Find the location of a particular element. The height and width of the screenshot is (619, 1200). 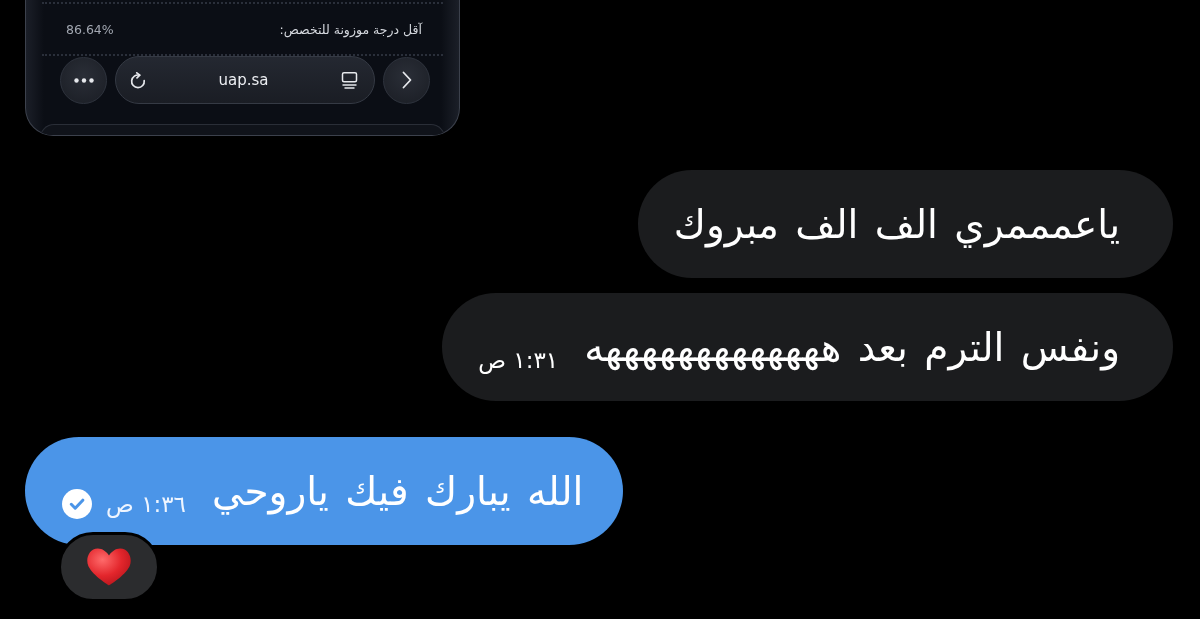

ellipsis-icon is located at coordinates (83, 80).